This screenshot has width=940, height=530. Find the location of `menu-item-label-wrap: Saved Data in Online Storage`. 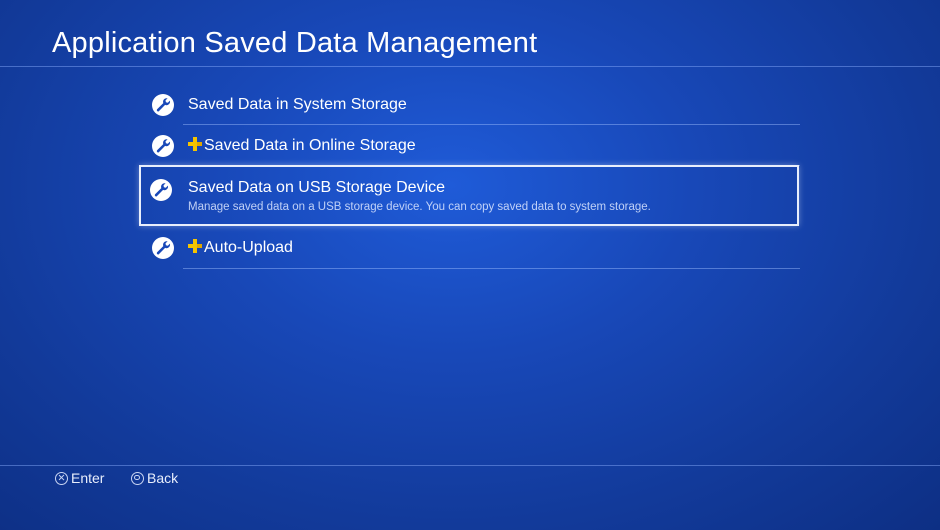

menu-item-label-wrap: Saved Data in Online Storage is located at coordinates (302, 146).